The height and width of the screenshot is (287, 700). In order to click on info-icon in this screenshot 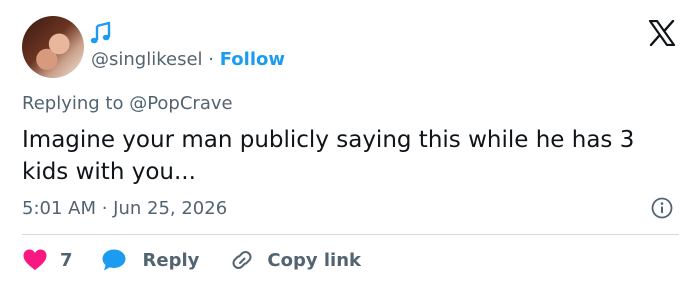, I will do `click(662, 208)`.